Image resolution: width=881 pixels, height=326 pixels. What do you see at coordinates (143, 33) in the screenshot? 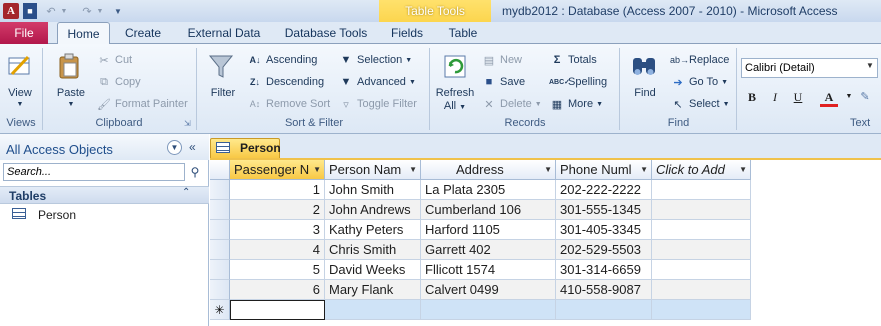
I see `tab-create: Create` at bounding box center [143, 33].